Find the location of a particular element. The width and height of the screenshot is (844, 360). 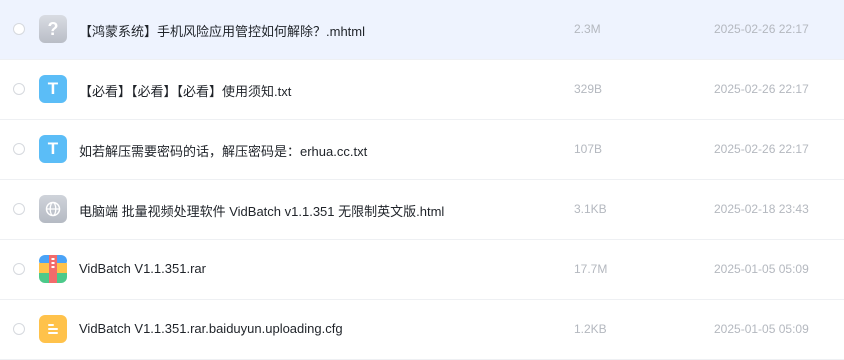

file-size: 17.7M is located at coordinates (591, 269).